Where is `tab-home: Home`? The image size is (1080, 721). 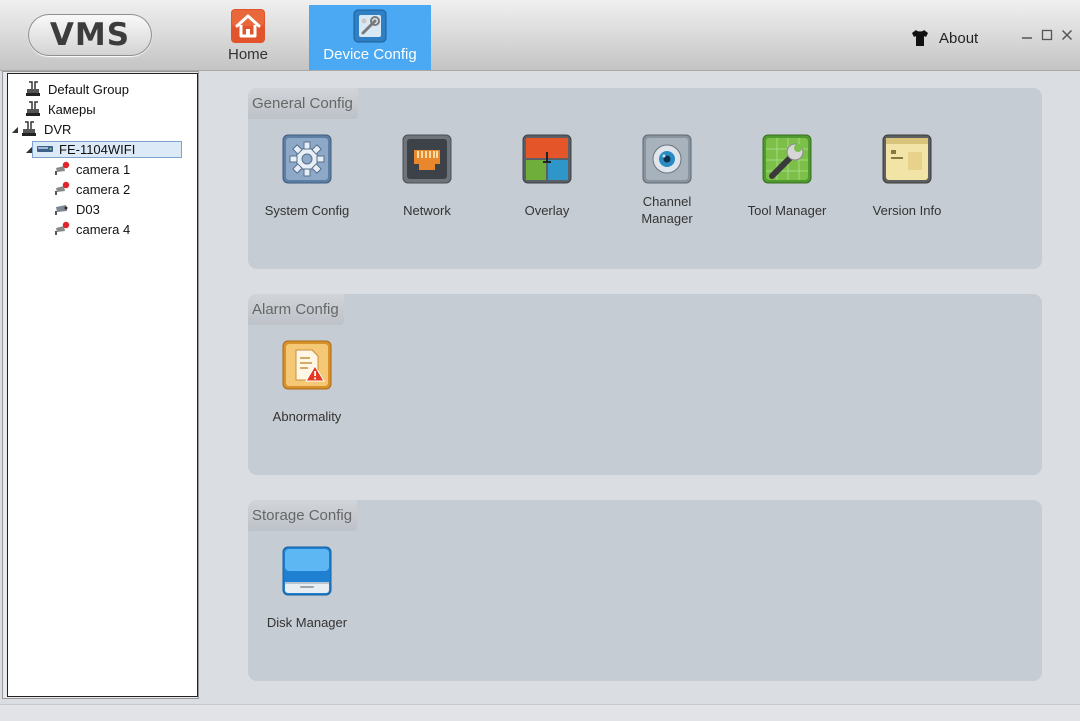 tab-home: Home is located at coordinates (248, 37).